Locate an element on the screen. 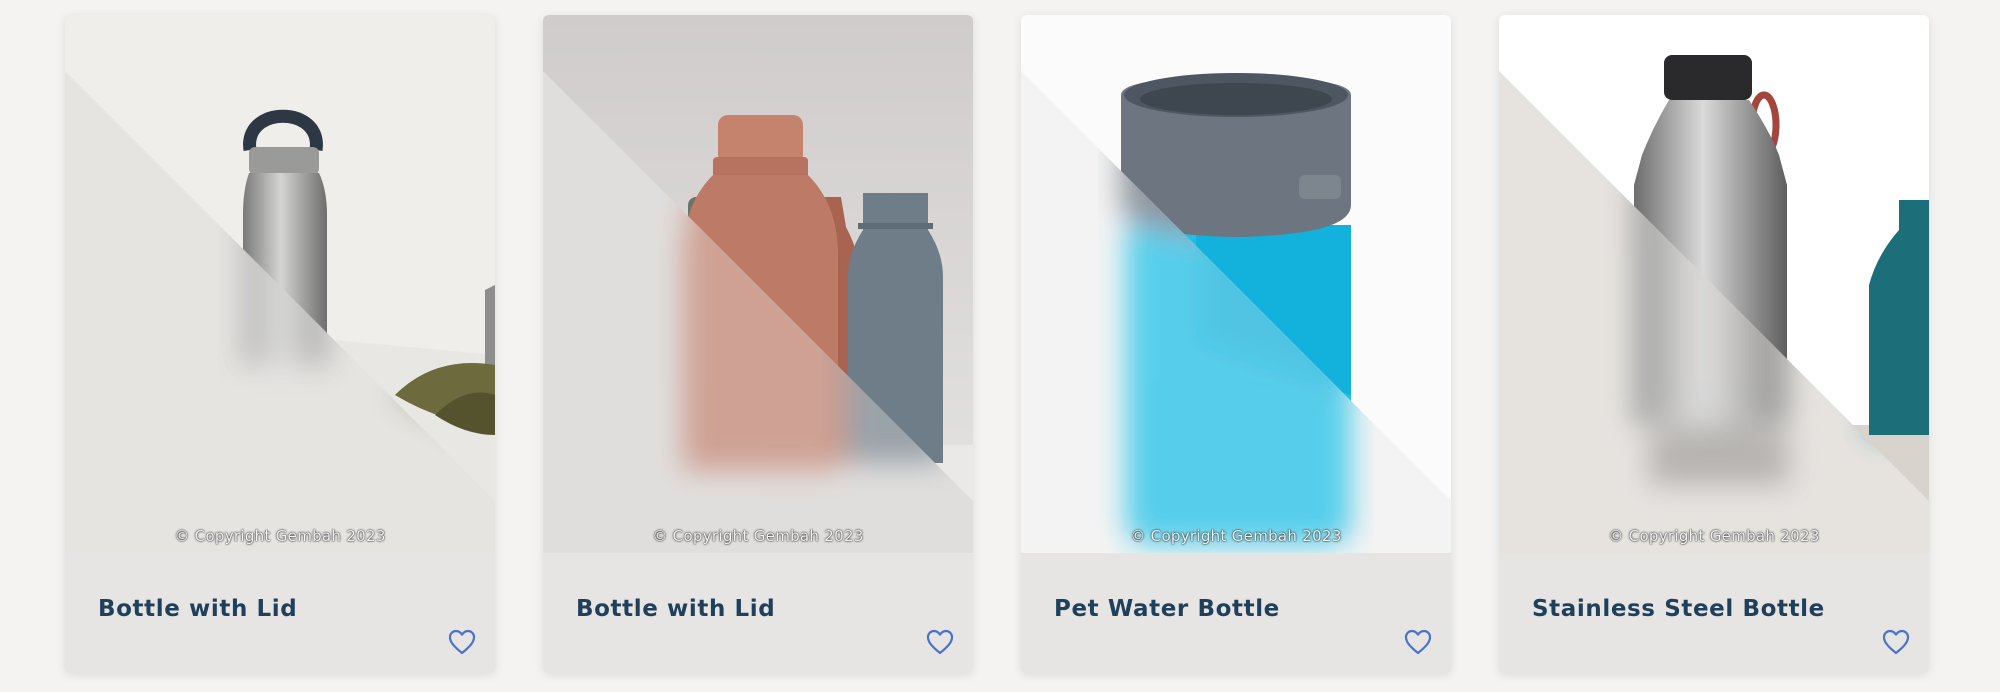 The height and width of the screenshot is (692, 2000). product-title: Pet Water Bottle is located at coordinates (1167, 609).